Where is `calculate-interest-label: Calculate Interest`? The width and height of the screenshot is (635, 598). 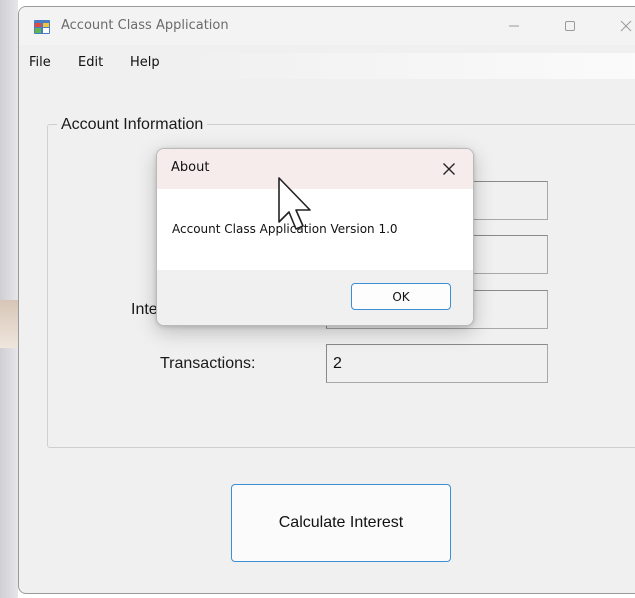
calculate-interest-label: Calculate Interest is located at coordinates (341, 522).